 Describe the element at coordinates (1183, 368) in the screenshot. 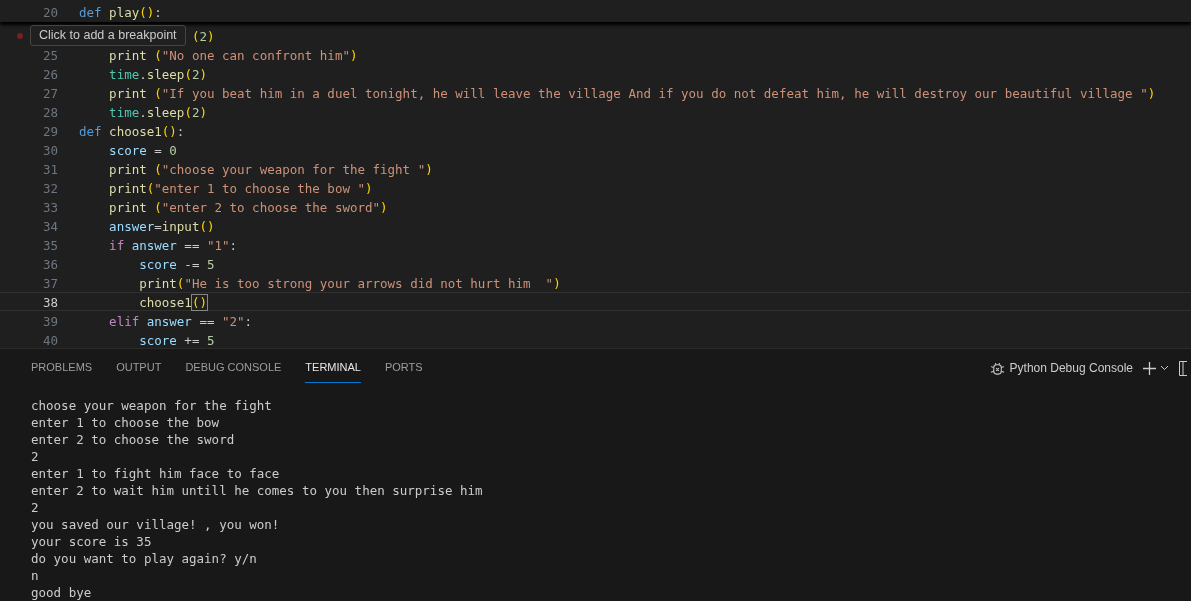

I see `split-icon` at that location.